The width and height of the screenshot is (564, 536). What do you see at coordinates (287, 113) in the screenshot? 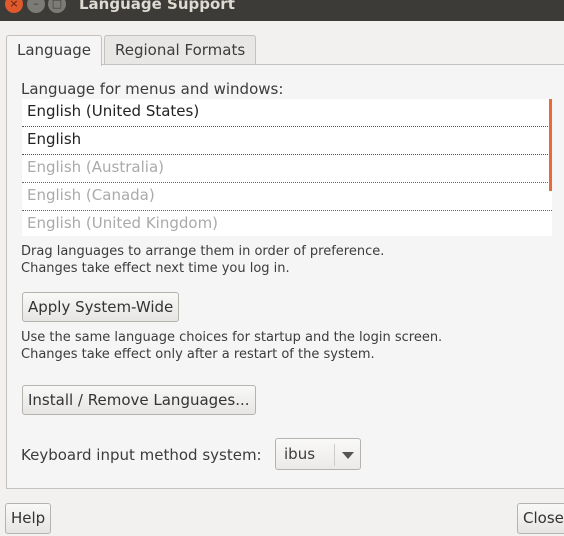
I see `list-item: English (United States)` at bounding box center [287, 113].